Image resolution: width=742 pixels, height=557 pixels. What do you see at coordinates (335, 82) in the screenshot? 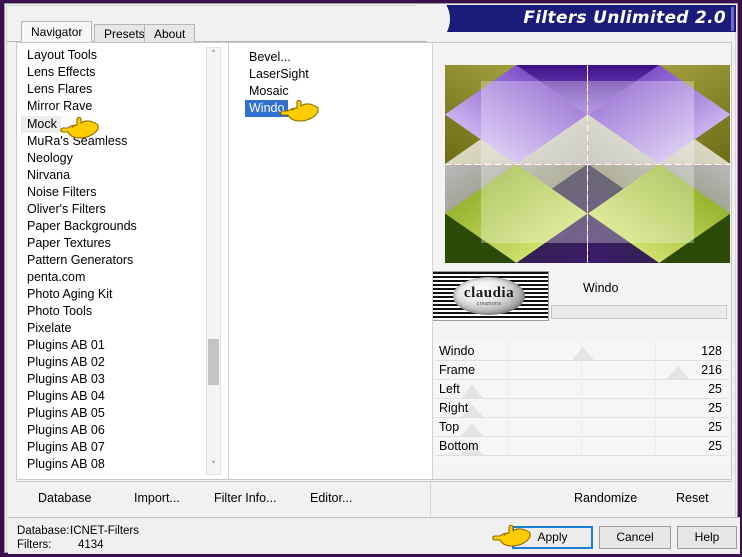
I see `filter-list: Bevel... LaserSight Mosaic Windo` at bounding box center [335, 82].